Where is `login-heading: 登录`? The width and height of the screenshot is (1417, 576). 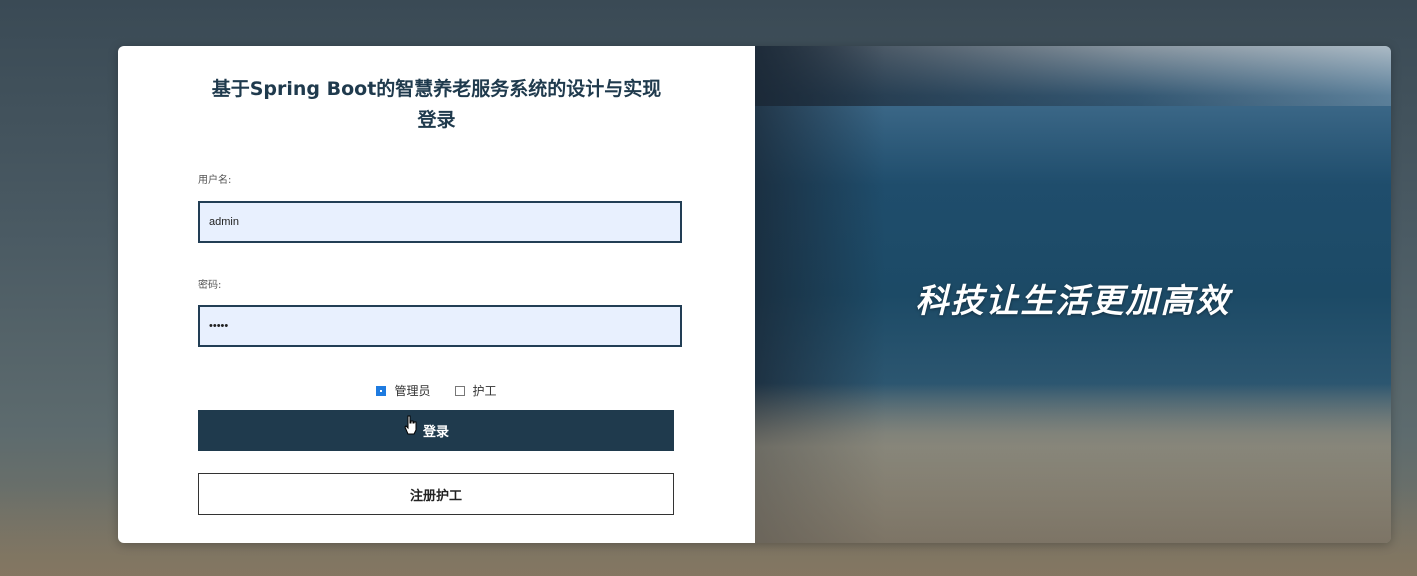 login-heading: 登录 is located at coordinates (436, 120).